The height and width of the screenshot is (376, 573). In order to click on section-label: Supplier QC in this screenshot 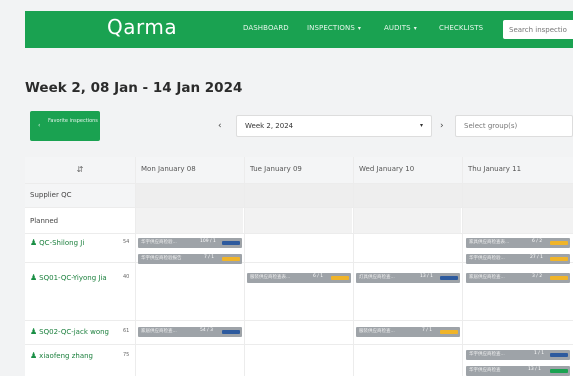, I will do `click(51, 195)`.